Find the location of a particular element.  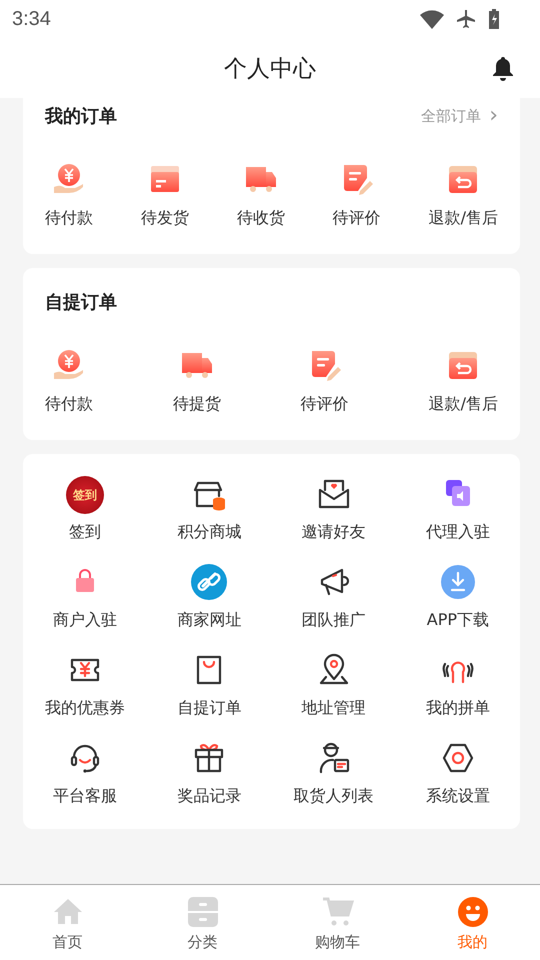

menu-item: 地址管理 is located at coordinates (334, 708).